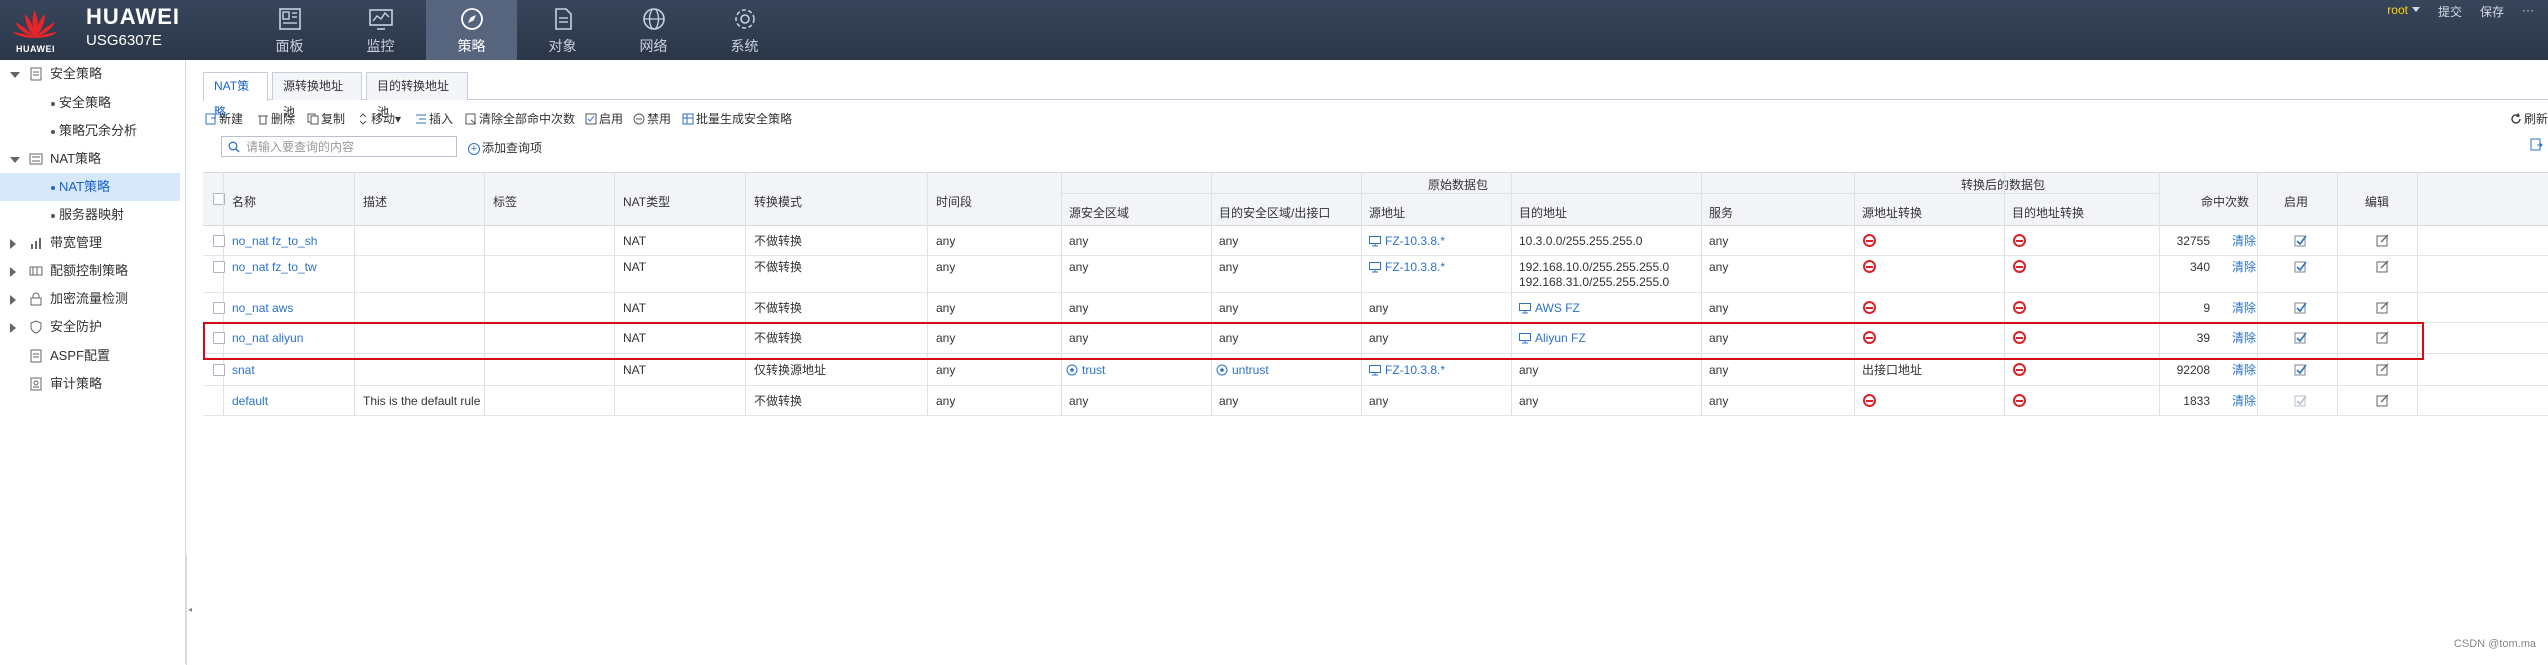  Describe the element at coordinates (1869, 337) in the screenshot. I see `no-translation-icon` at that location.